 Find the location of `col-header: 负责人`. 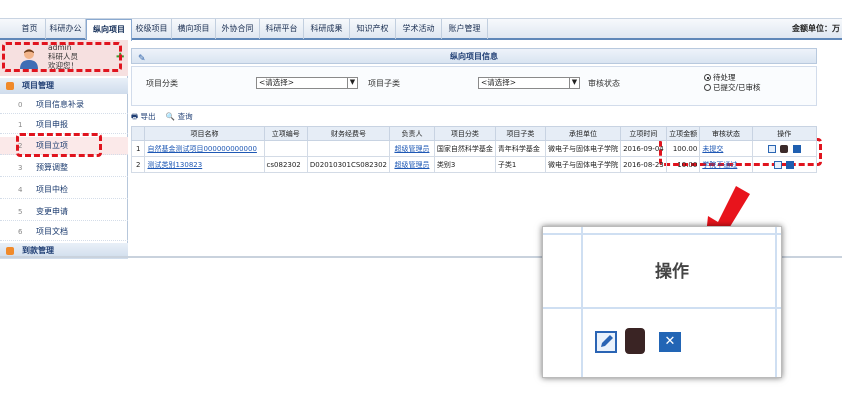

col-header: 负责人 is located at coordinates (412, 133).